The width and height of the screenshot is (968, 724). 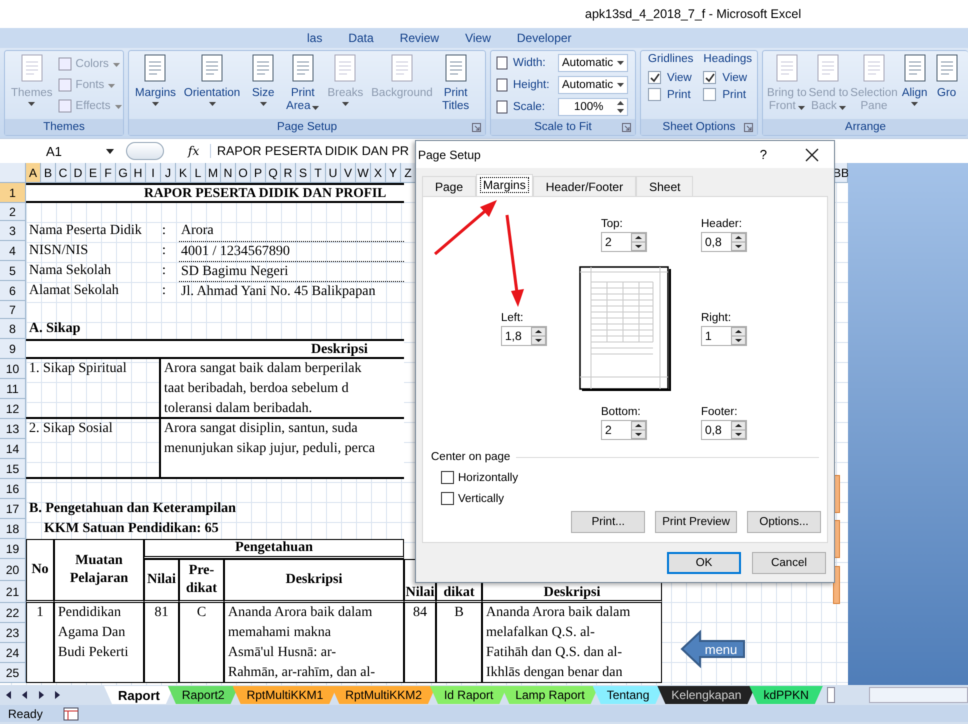 I want to click on column-header: U, so click(x=333, y=172).